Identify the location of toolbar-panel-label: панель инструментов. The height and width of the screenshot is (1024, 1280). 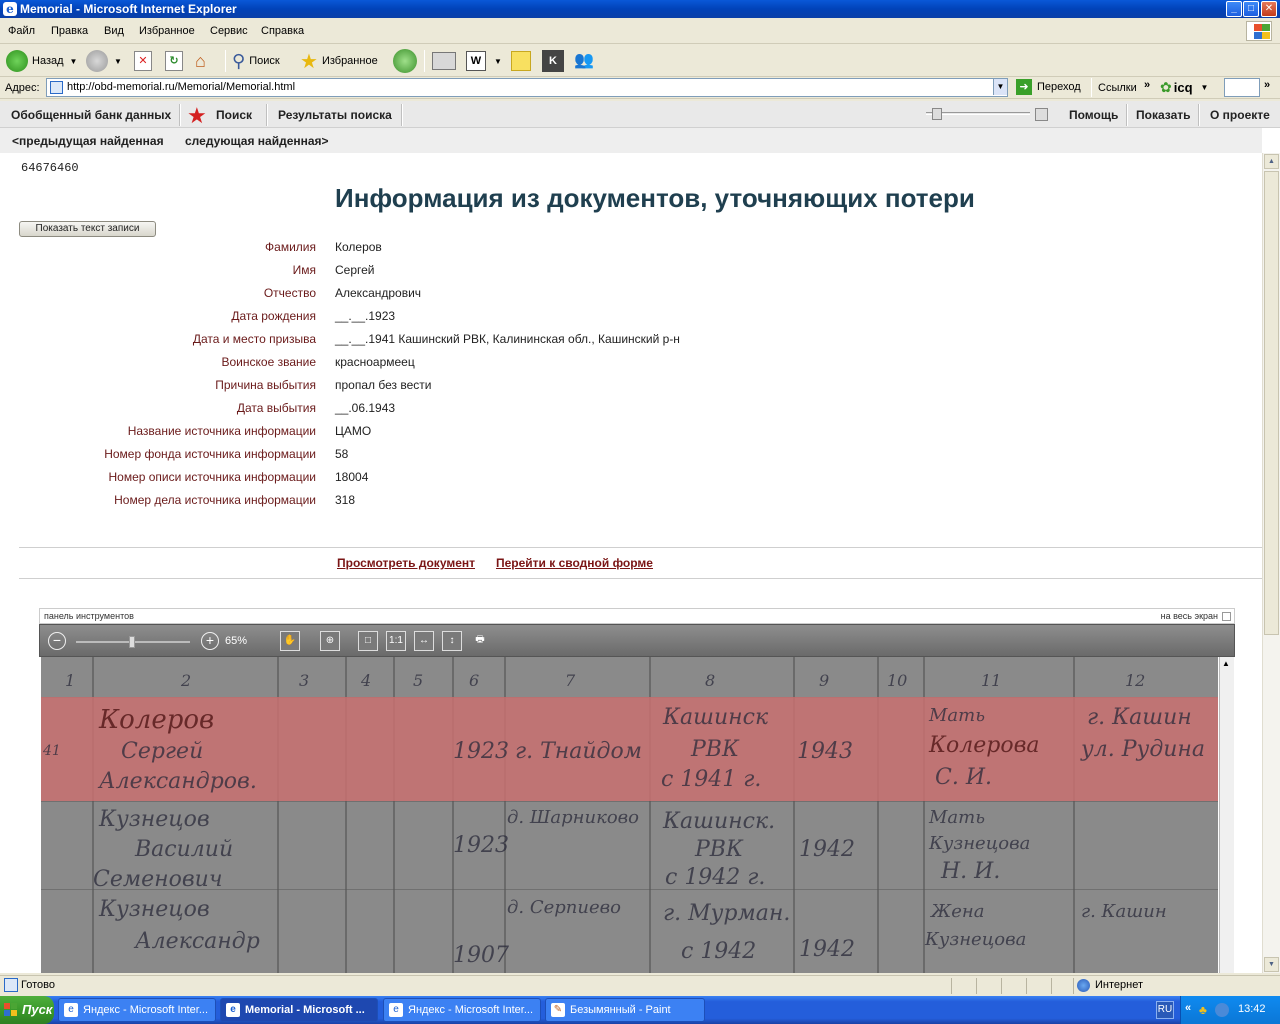
(89, 616).